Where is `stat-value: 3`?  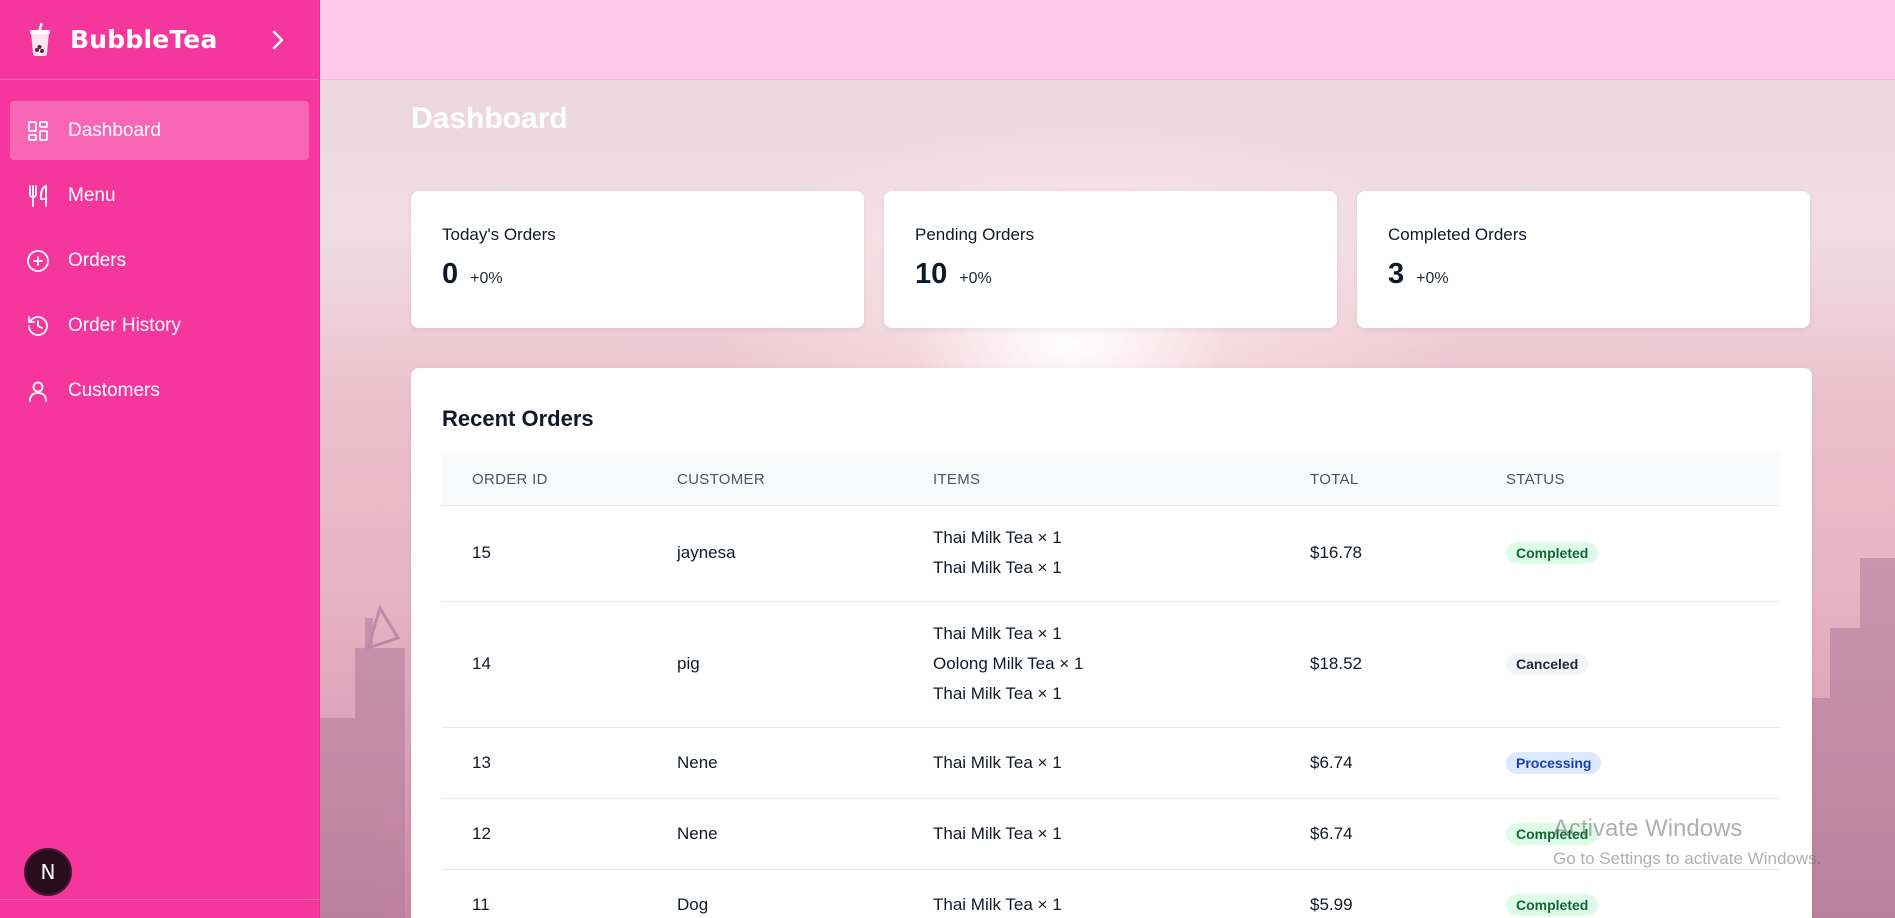
stat-value: 3 is located at coordinates (1396, 274).